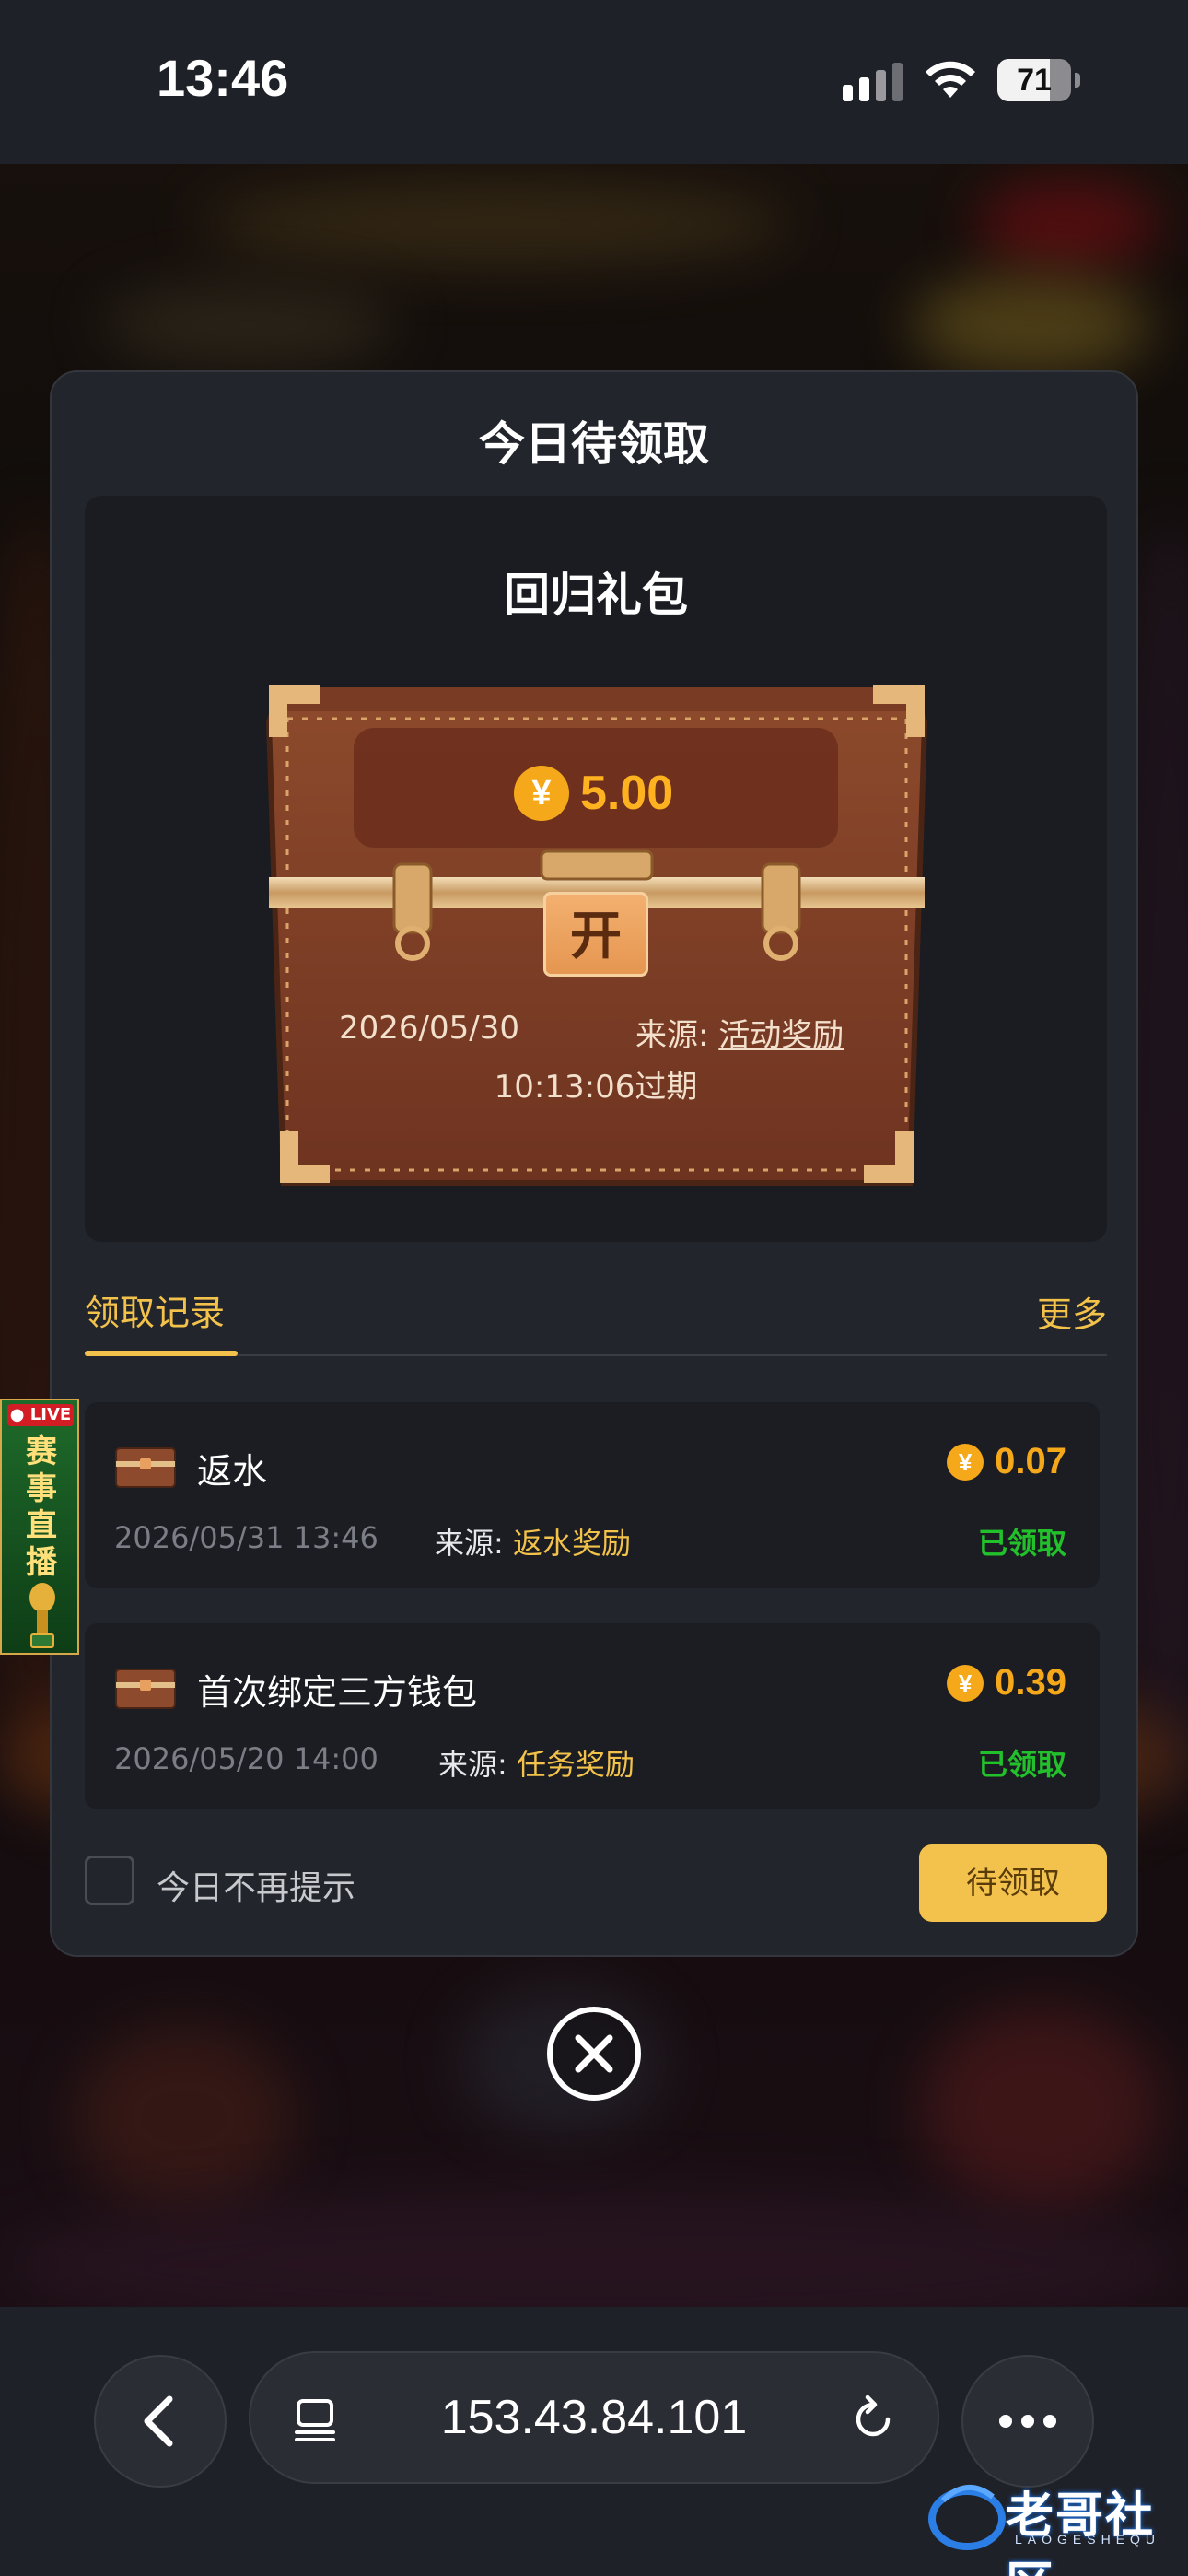  I want to click on more-menu-button, so click(1027, 2421).